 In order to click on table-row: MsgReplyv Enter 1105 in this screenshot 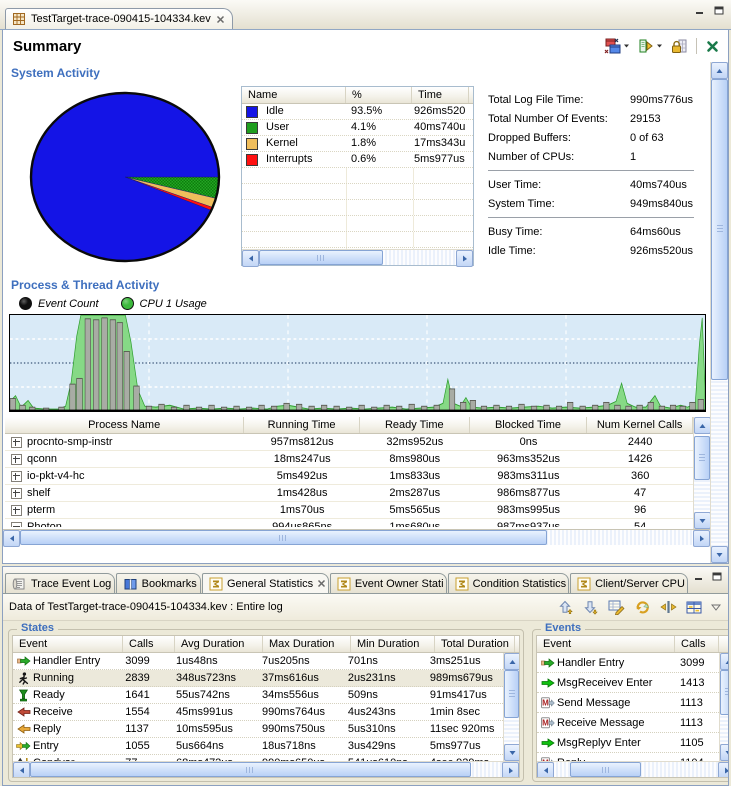, I will do `click(628, 743)`.